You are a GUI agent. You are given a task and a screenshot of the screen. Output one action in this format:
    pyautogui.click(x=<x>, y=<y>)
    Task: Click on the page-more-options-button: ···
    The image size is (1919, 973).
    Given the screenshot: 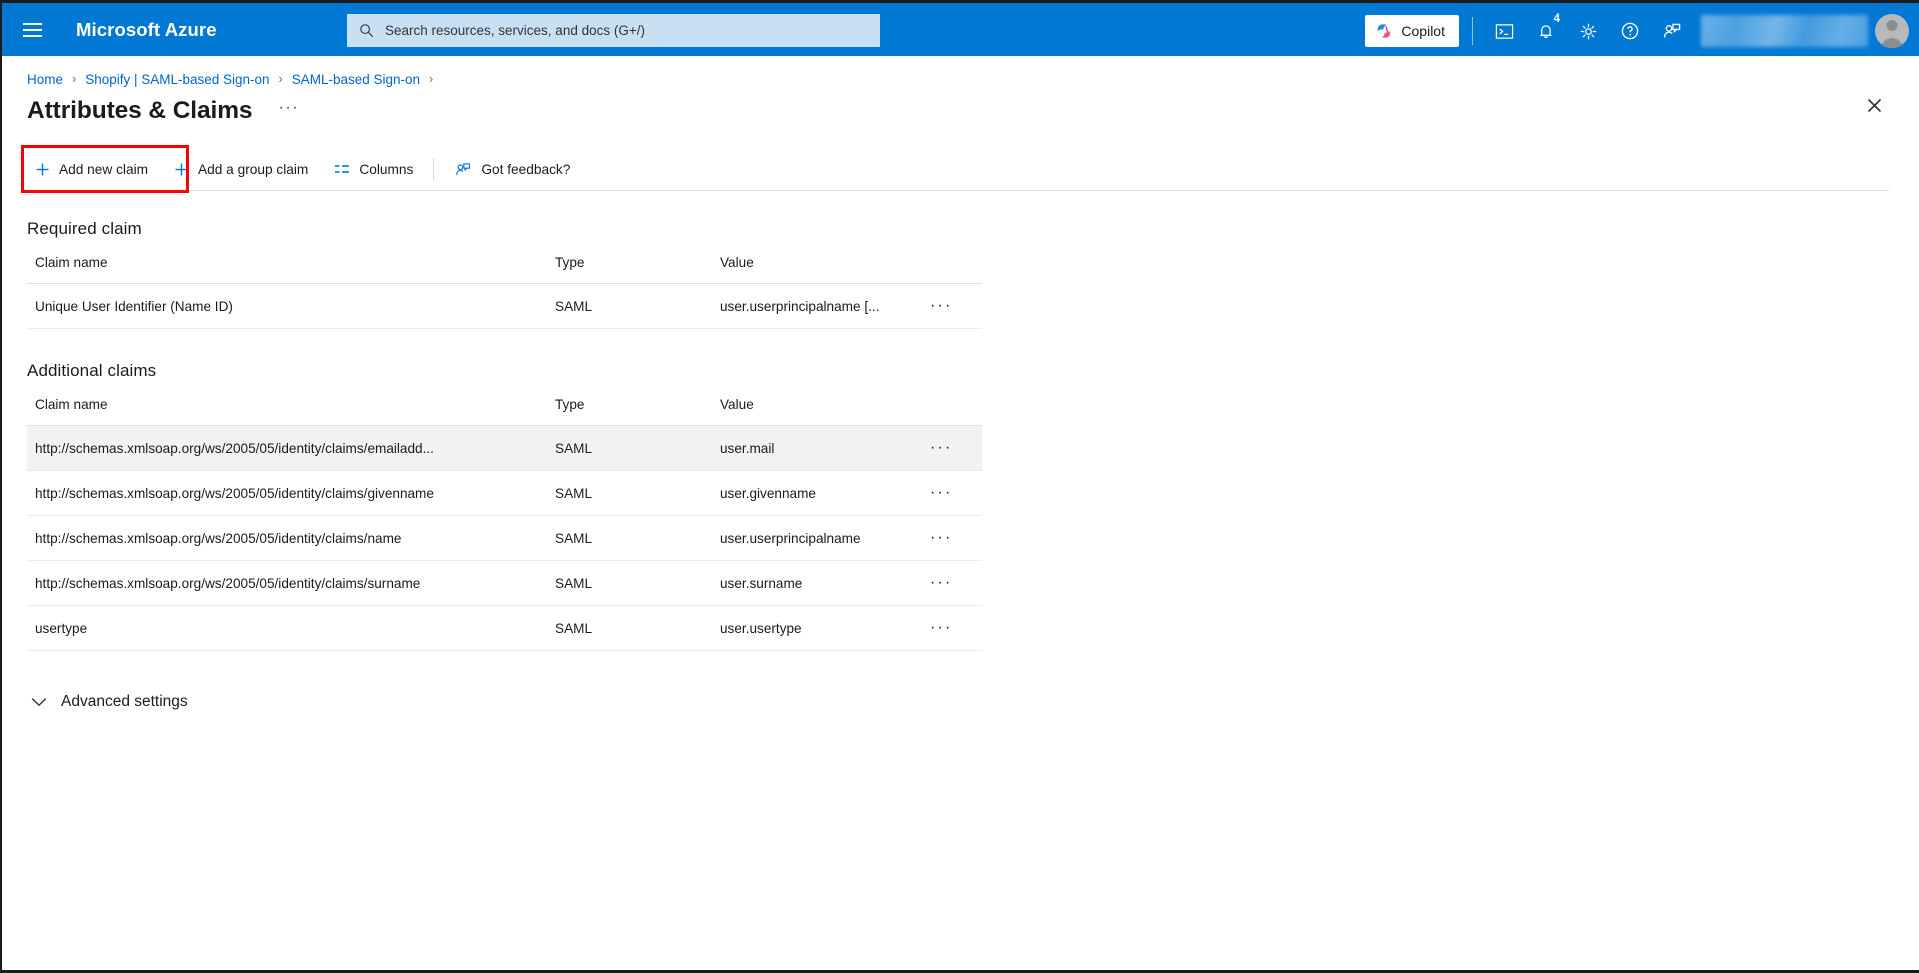 What is the action you would take?
    pyautogui.click(x=288, y=108)
    